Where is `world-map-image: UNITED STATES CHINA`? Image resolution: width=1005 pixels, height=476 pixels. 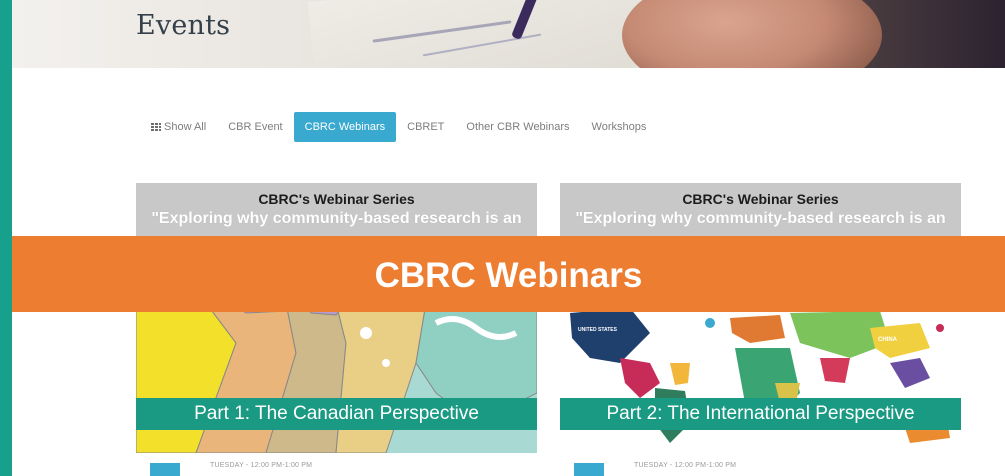
world-map-image: UNITED STATES CHINA is located at coordinates (760, 378).